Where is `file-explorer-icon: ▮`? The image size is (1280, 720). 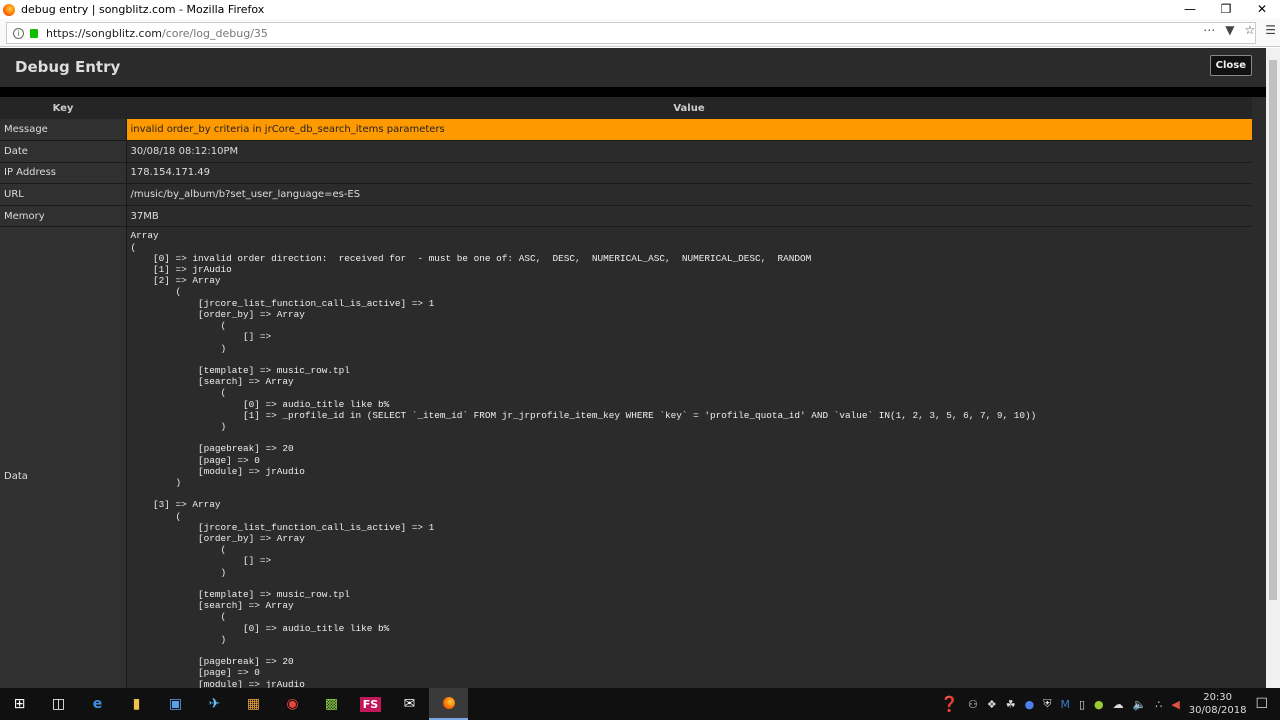 file-explorer-icon: ▮ is located at coordinates (136, 704).